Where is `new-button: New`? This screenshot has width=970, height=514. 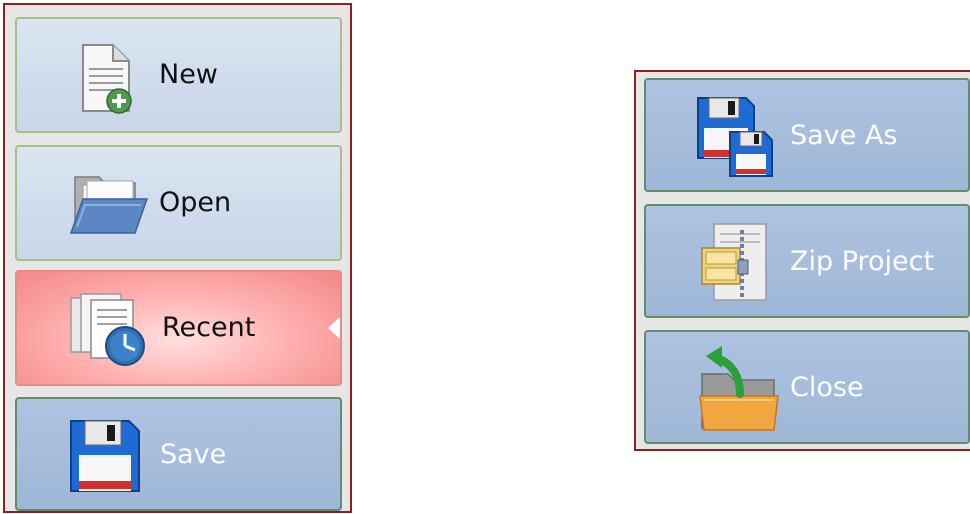
new-button: New is located at coordinates (178, 75).